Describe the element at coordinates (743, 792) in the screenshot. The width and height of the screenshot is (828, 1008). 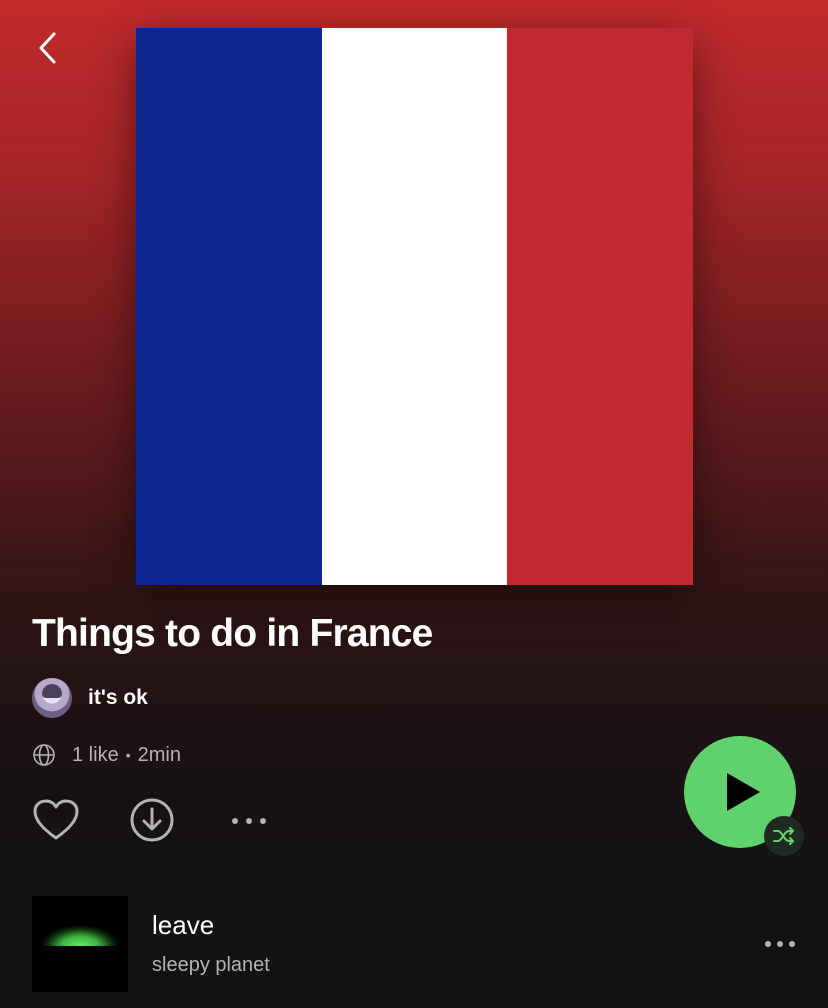
I see `play-icon` at that location.